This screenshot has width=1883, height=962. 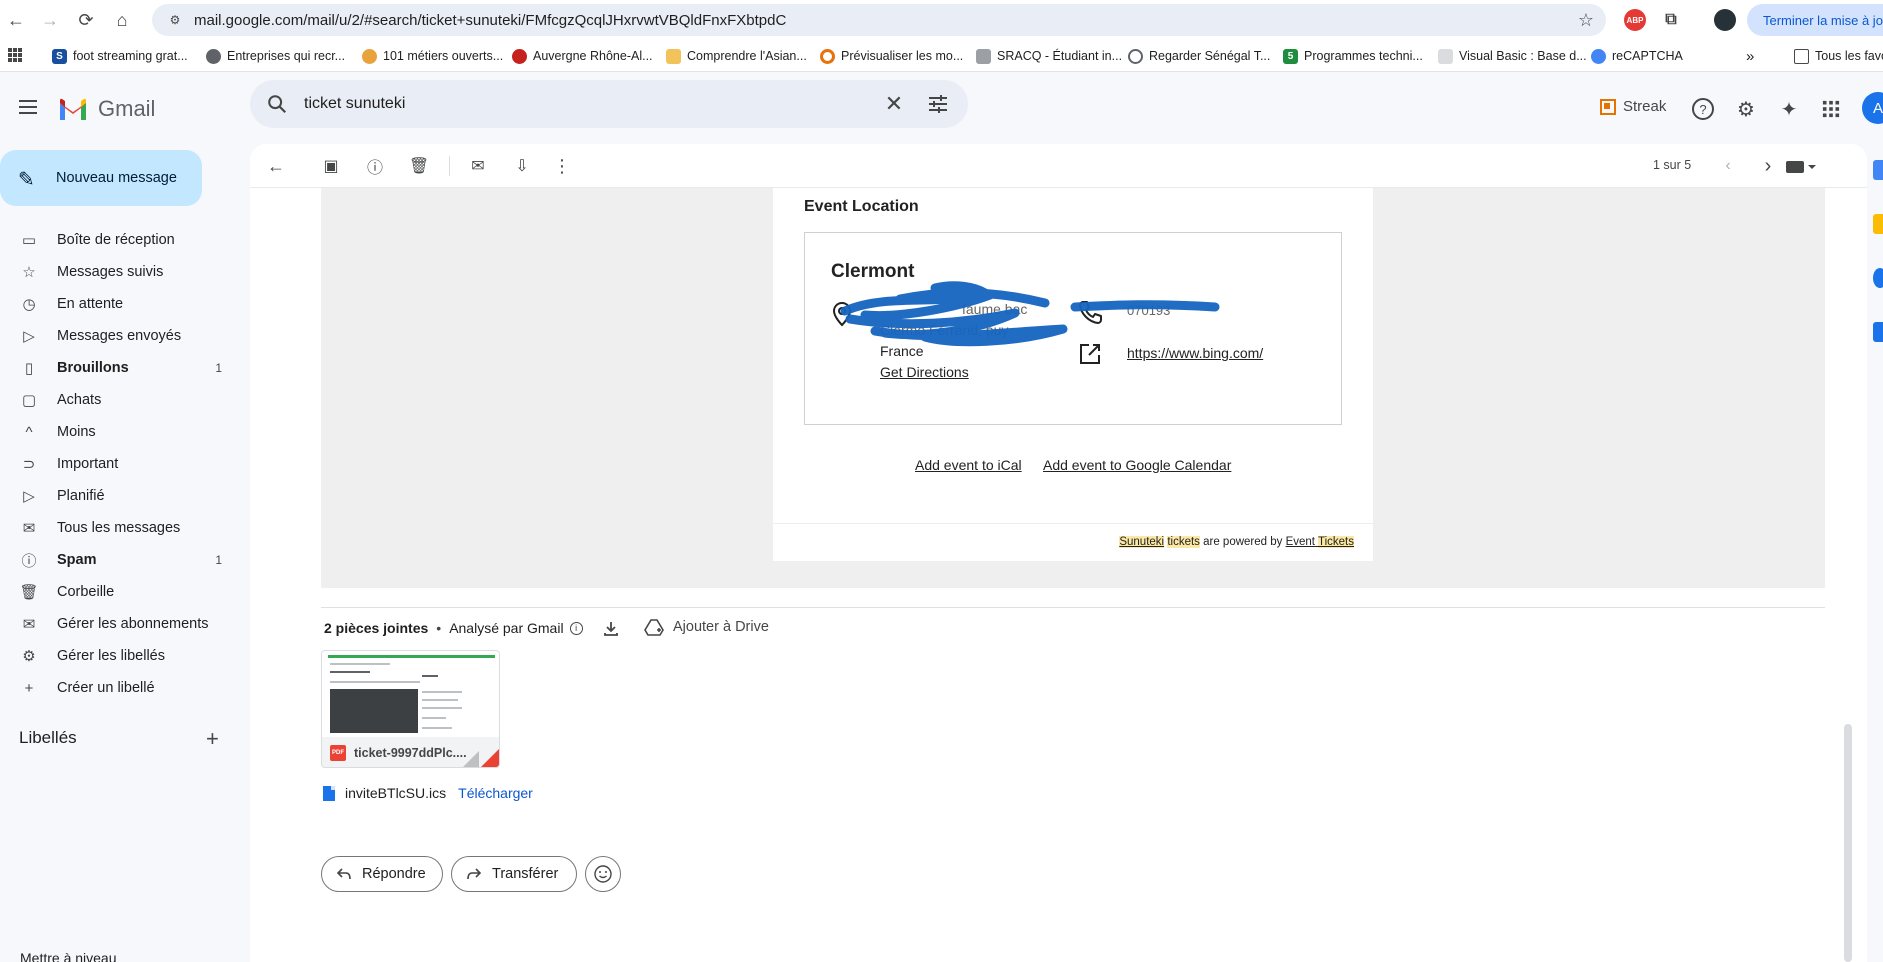 I want to click on sidebar-item-create-label: + Créer un libellé, so click(x=120, y=688).